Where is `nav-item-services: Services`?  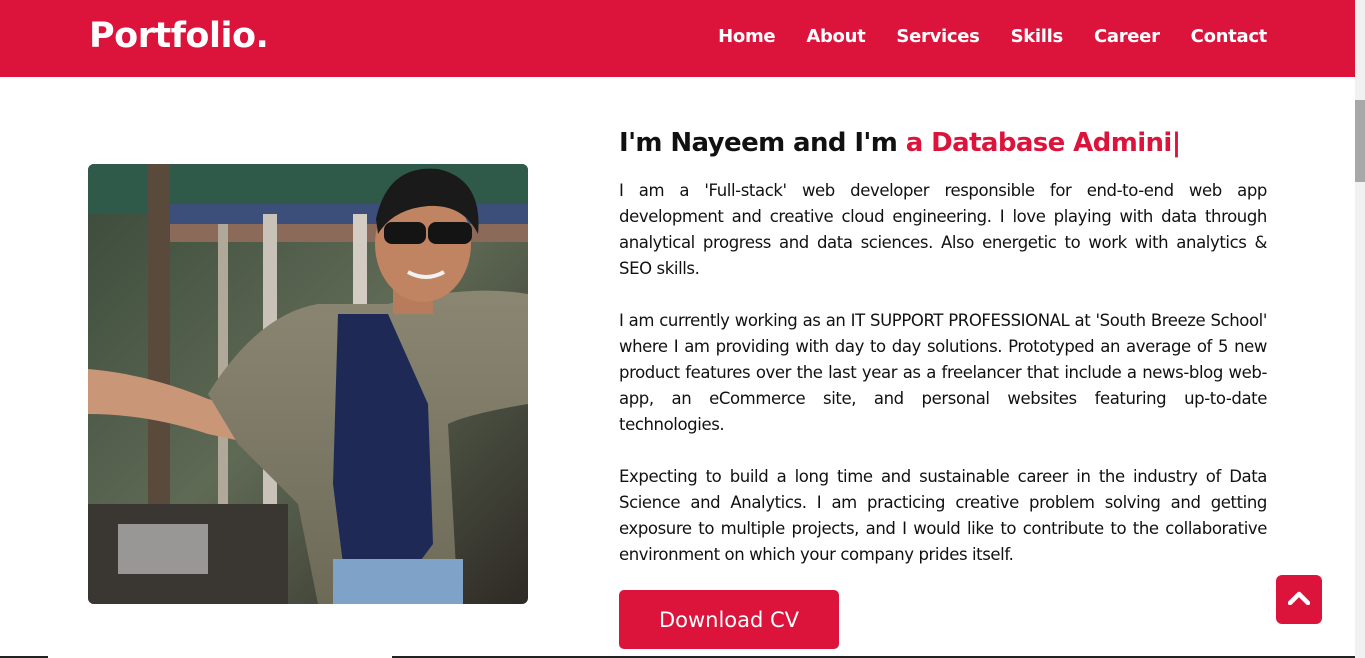 nav-item-services: Services is located at coordinates (937, 36).